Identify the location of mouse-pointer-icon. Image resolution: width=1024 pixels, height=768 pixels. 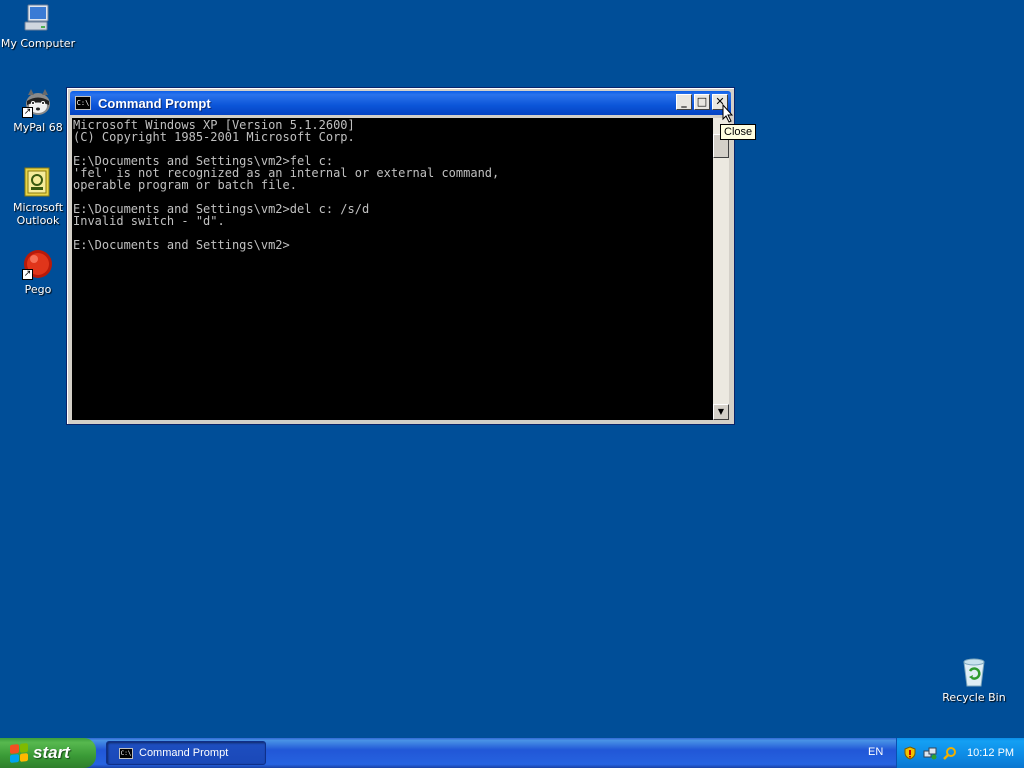
(728, 113).